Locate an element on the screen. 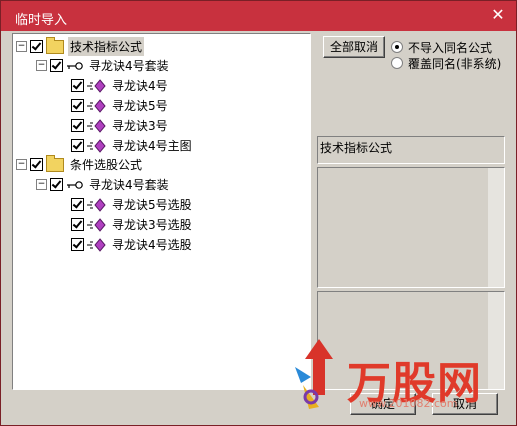 Image resolution: width=517 pixels, height=426 pixels. option-skip-duplicates: 不导入同名公式 is located at coordinates (441, 47).